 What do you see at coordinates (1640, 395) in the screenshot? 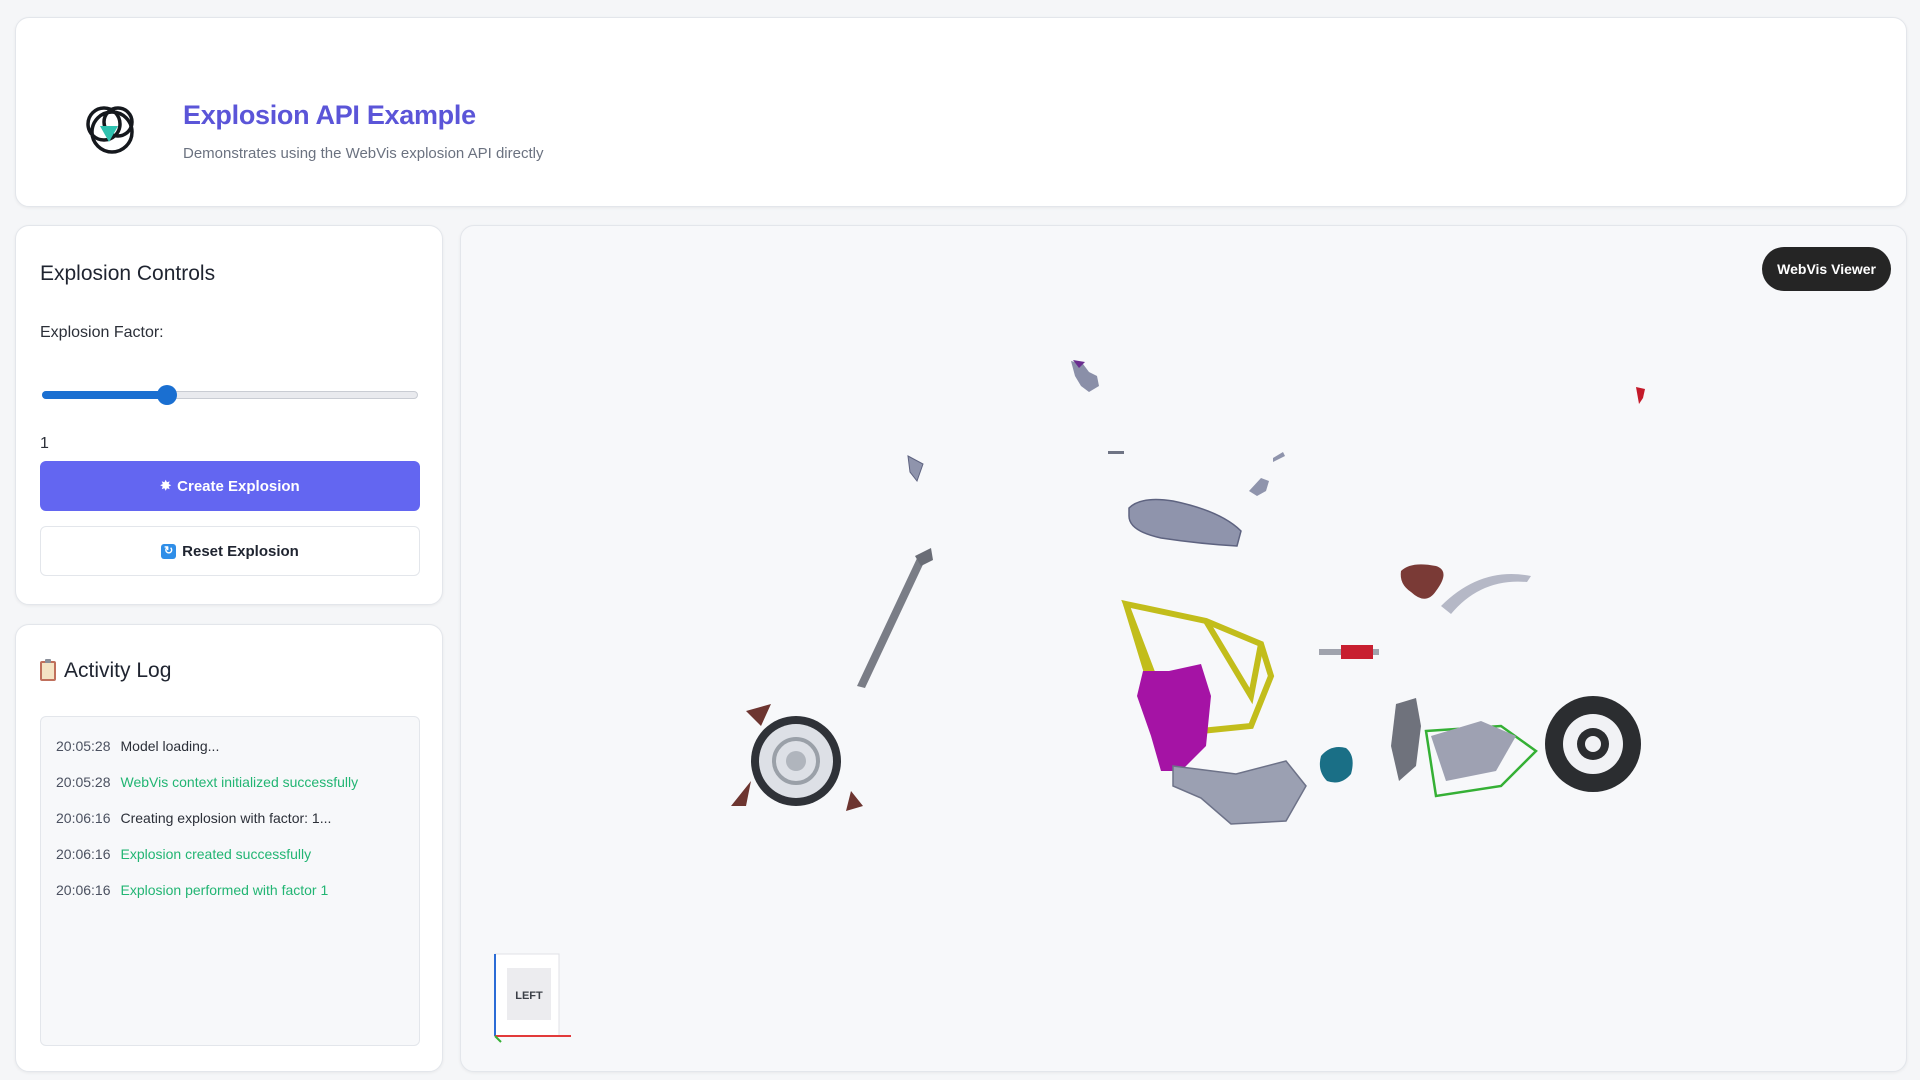
I see `model-part-flag` at bounding box center [1640, 395].